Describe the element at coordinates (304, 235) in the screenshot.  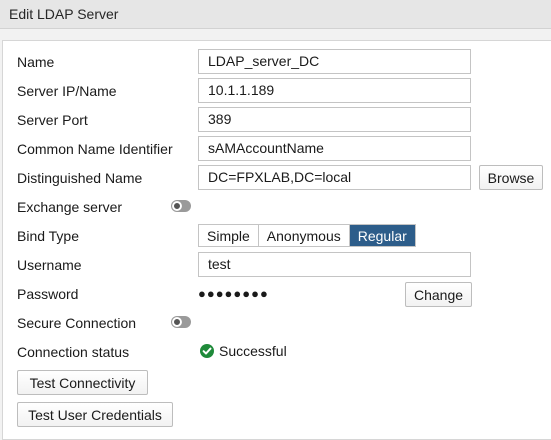
I see `bind-type-anonymous: Anonymous` at that location.